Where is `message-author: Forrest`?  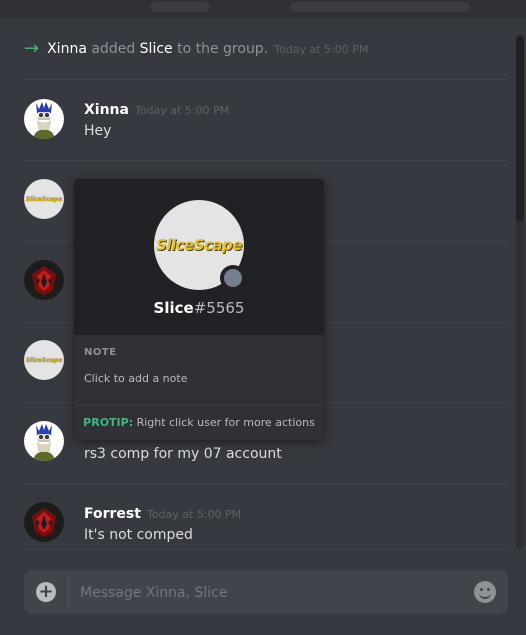
message-author: Forrest is located at coordinates (112, 514).